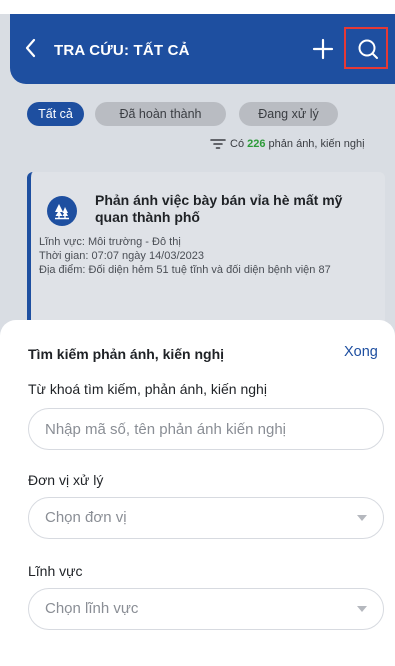 This screenshot has height=666, width=395. I want to click on keyword-input, so click(205, 429).